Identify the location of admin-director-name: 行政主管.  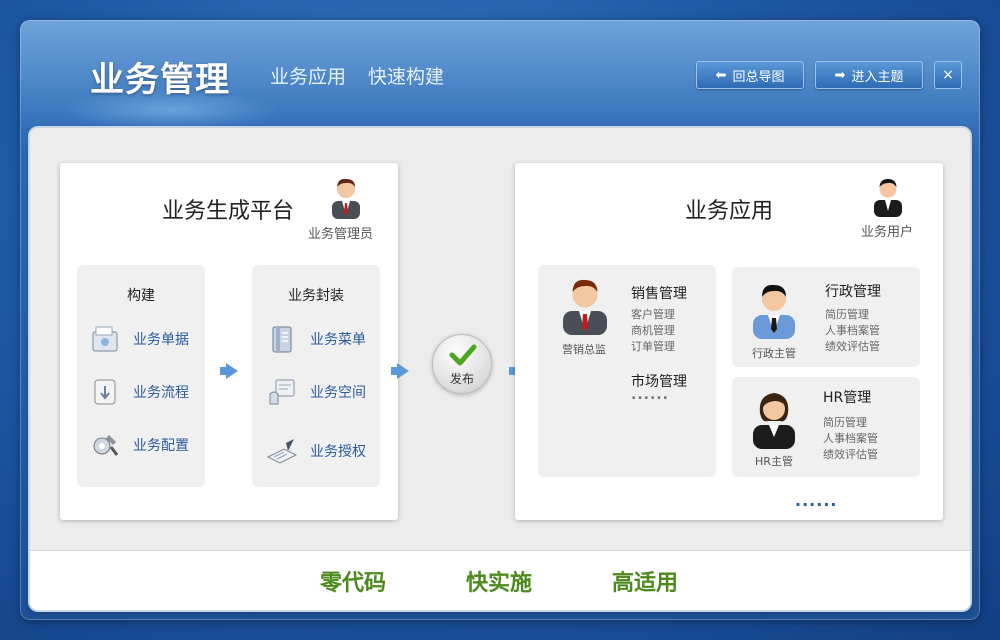
(774, 353).